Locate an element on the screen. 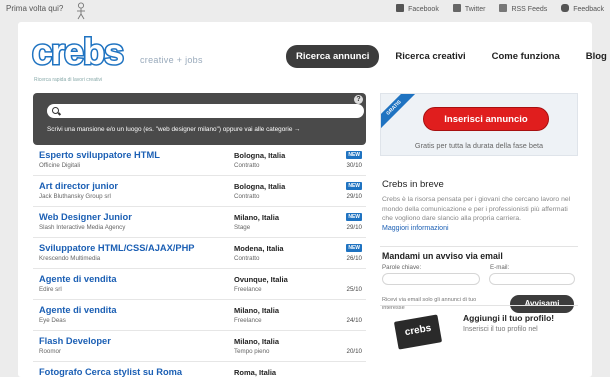 This screenshot has height=377, width=610. help-icon: ? is located at coordinates (358, 99).